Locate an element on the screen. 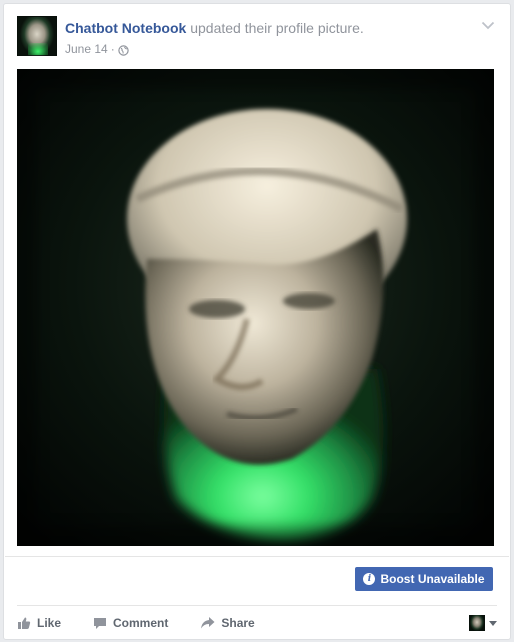 The height and width of the screenshot is (642, 514). mini-avatar is located at coordinates (477, 623).